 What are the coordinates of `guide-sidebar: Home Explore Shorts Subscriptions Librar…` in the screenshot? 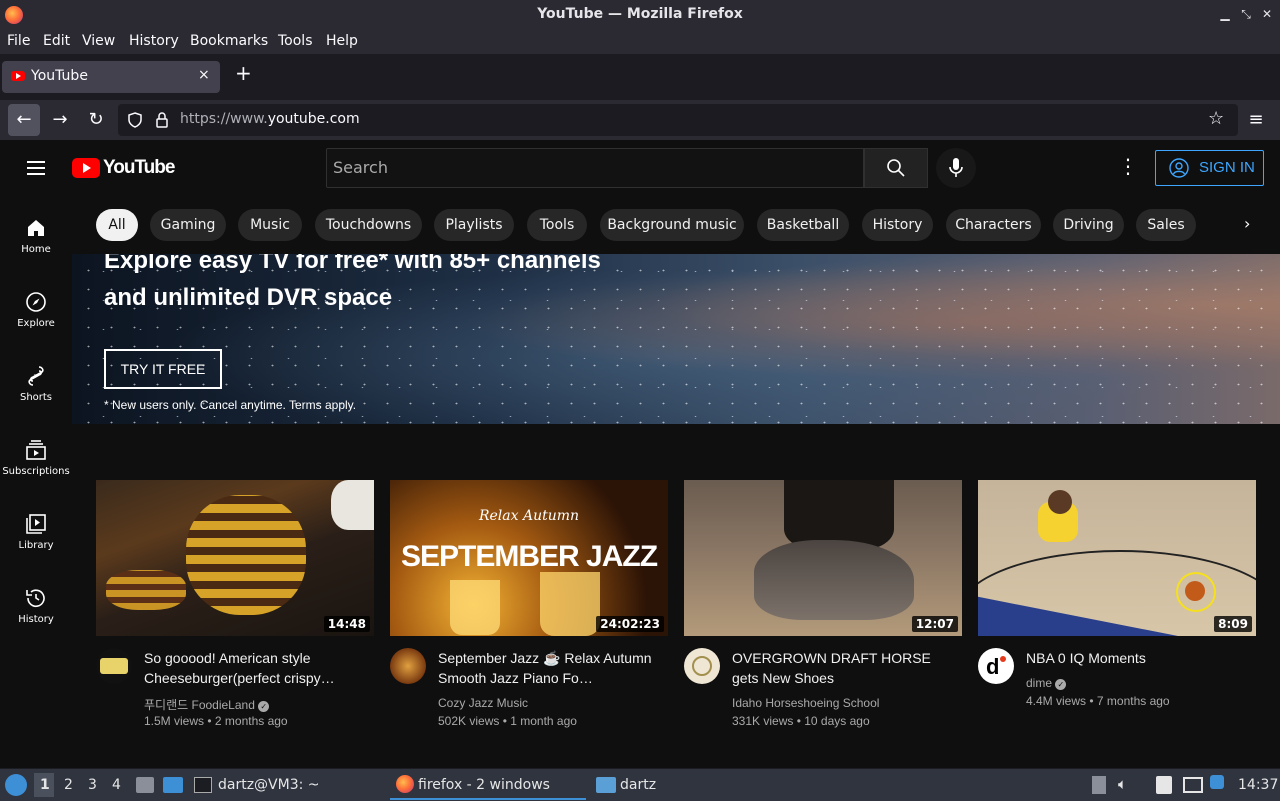 It's located at (36, 482).